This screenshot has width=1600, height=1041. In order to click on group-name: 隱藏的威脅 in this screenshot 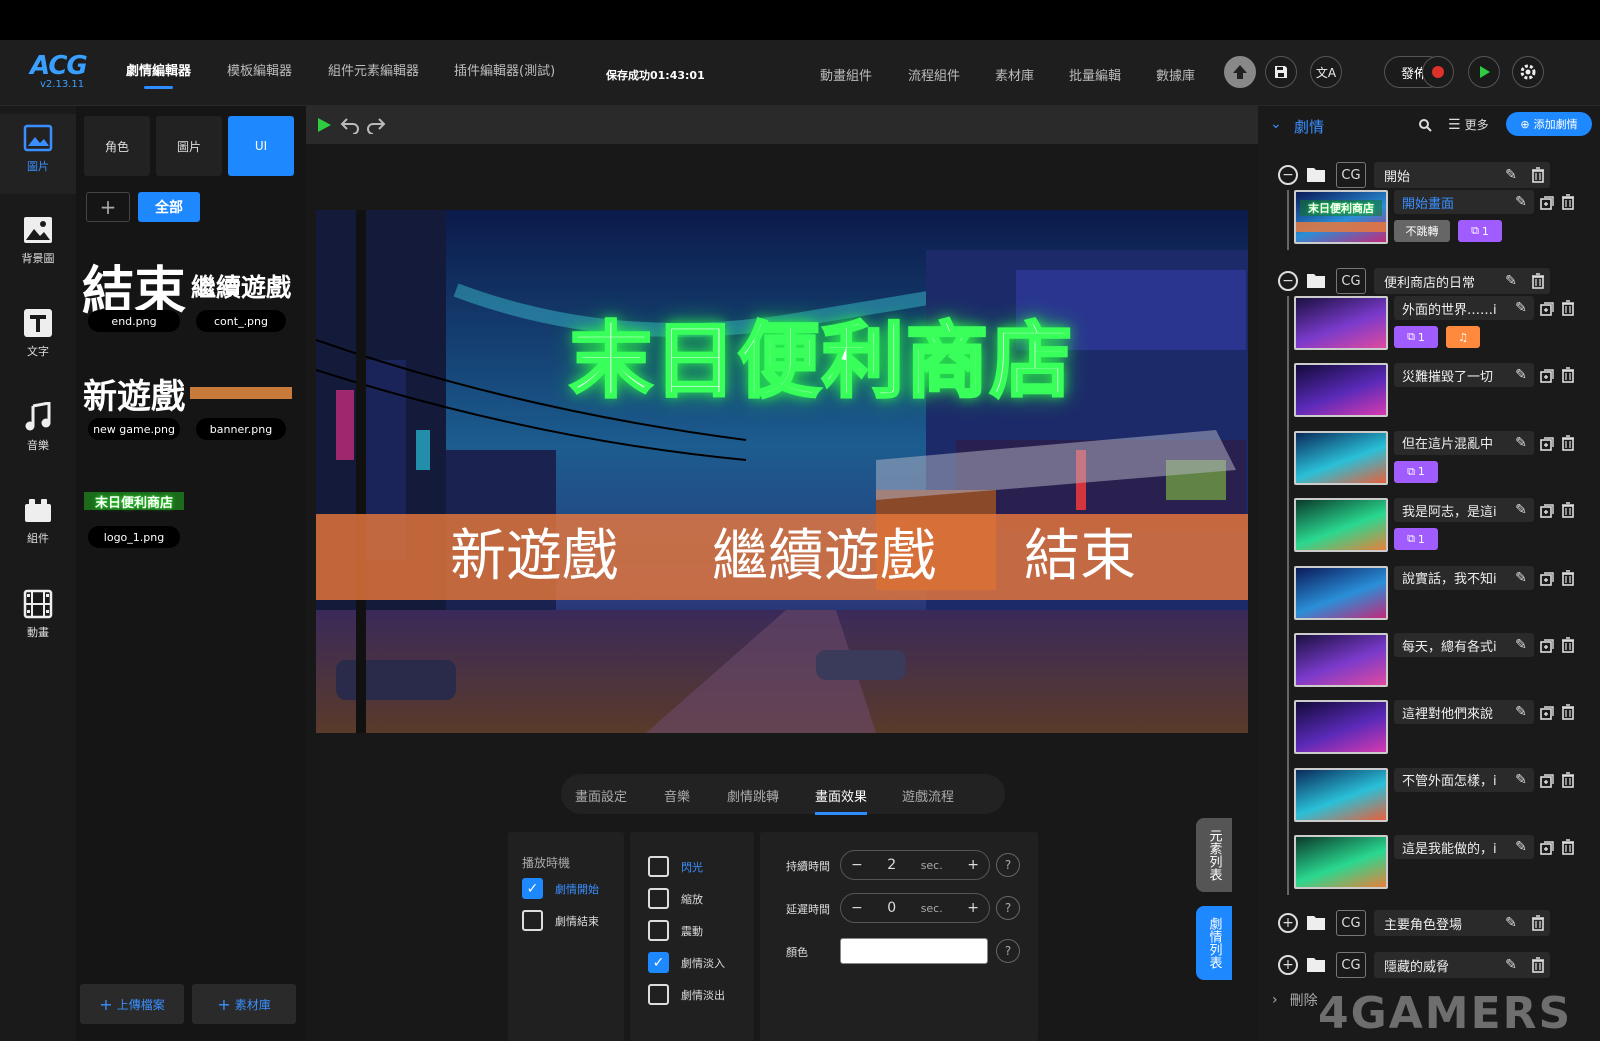, I will do `click(1462, 965)`.